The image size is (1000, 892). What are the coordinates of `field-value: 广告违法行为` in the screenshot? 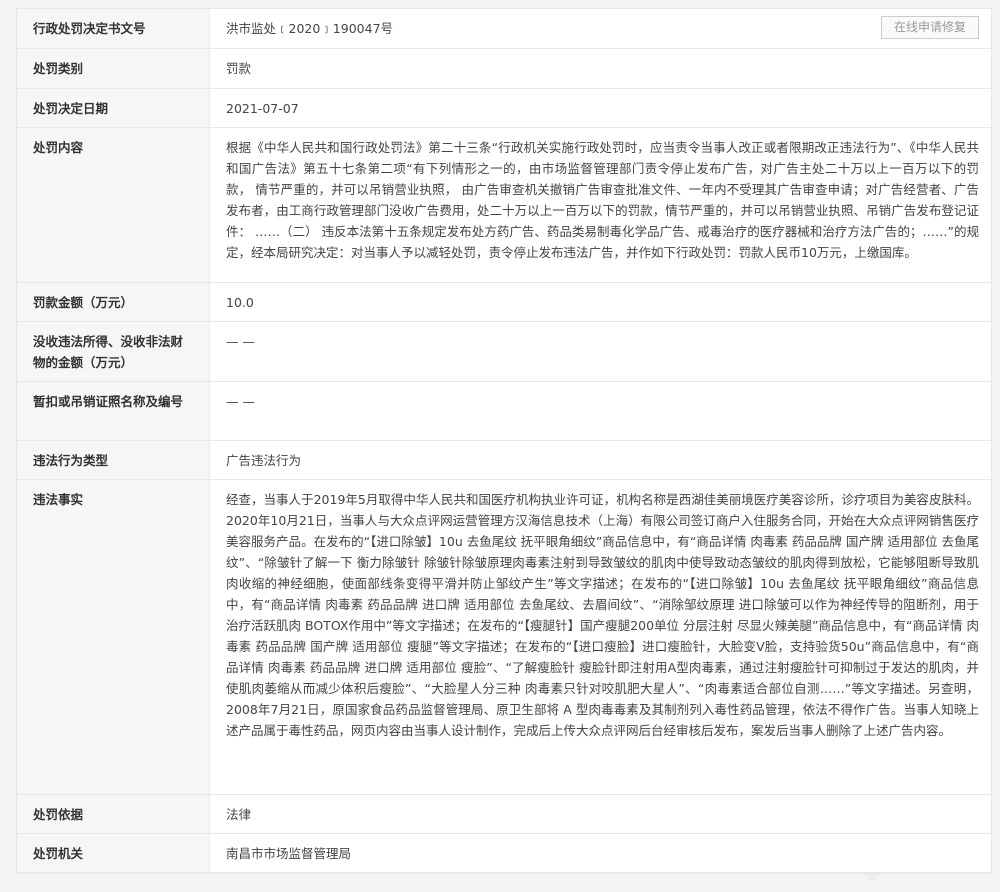 It's located at (600, 460).